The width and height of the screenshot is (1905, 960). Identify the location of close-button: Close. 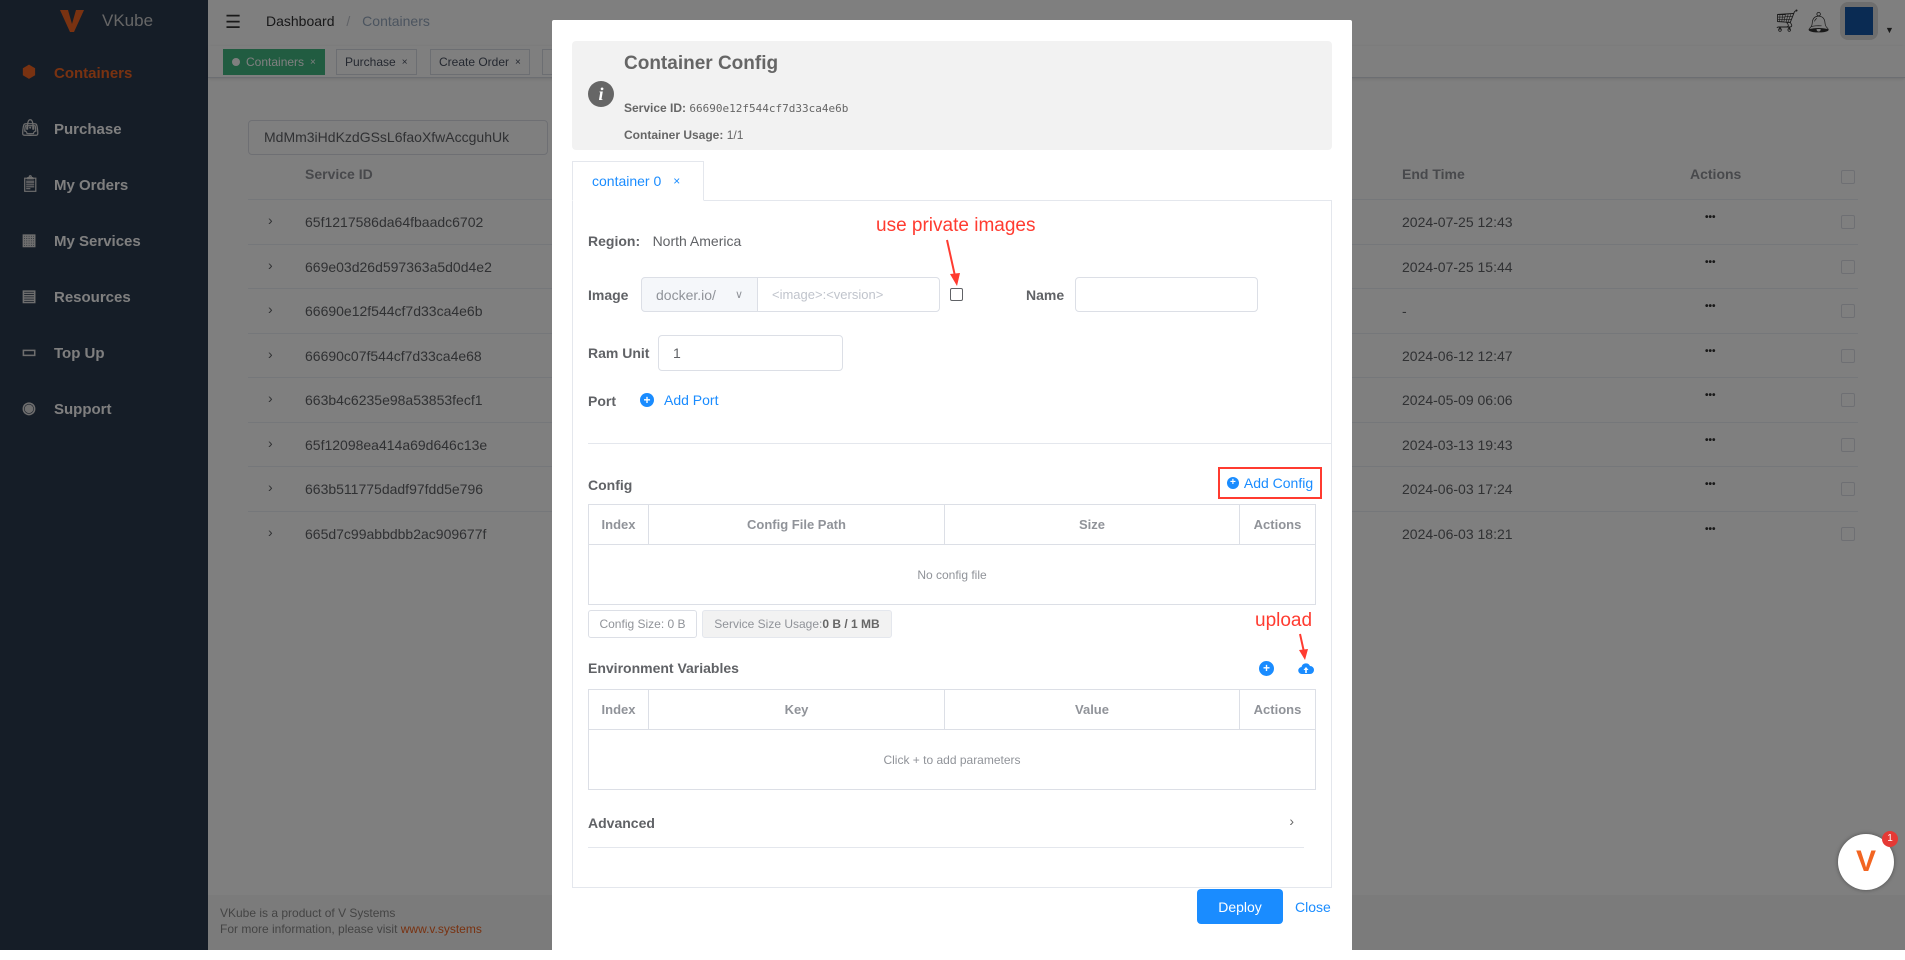
(1313, 907).